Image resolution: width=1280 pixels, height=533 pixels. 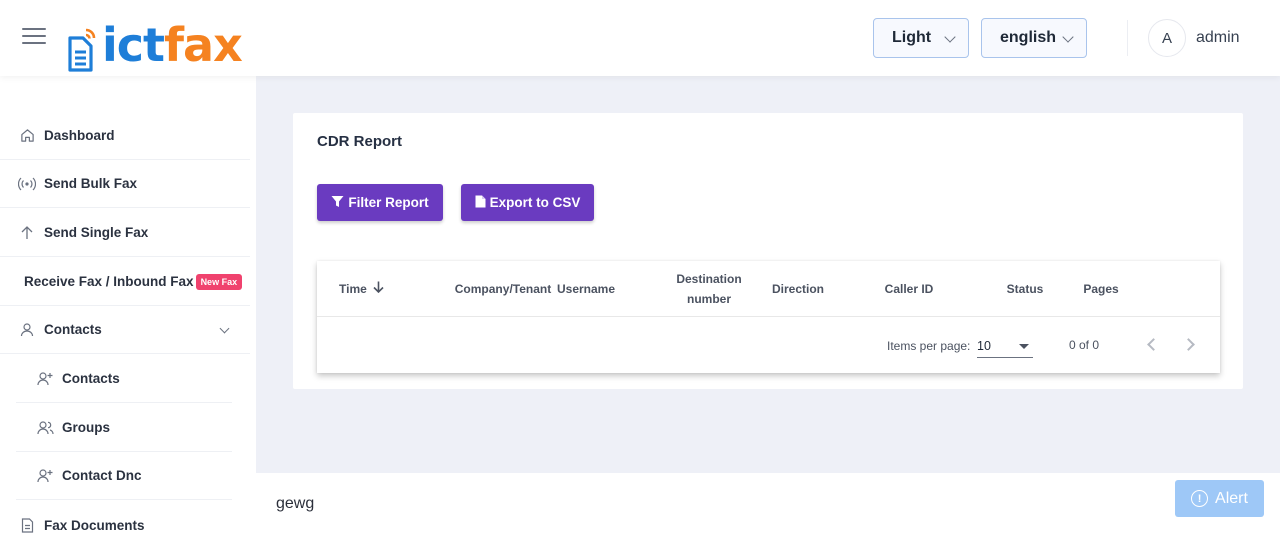 I want to click on sidebar-item-label: Send Single Fax, so click(x=96, y=232).